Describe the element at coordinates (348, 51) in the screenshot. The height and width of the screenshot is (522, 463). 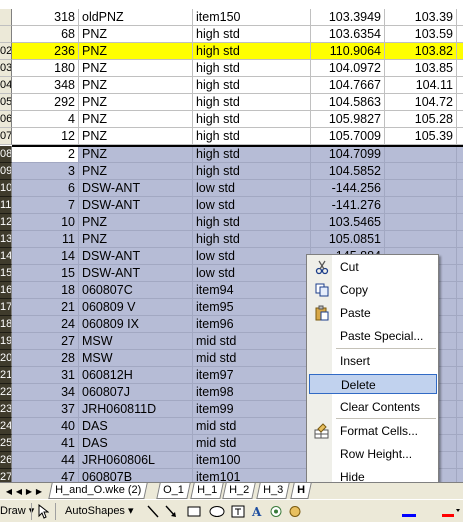
I see `cell-value-1: 110.9064` at that location.